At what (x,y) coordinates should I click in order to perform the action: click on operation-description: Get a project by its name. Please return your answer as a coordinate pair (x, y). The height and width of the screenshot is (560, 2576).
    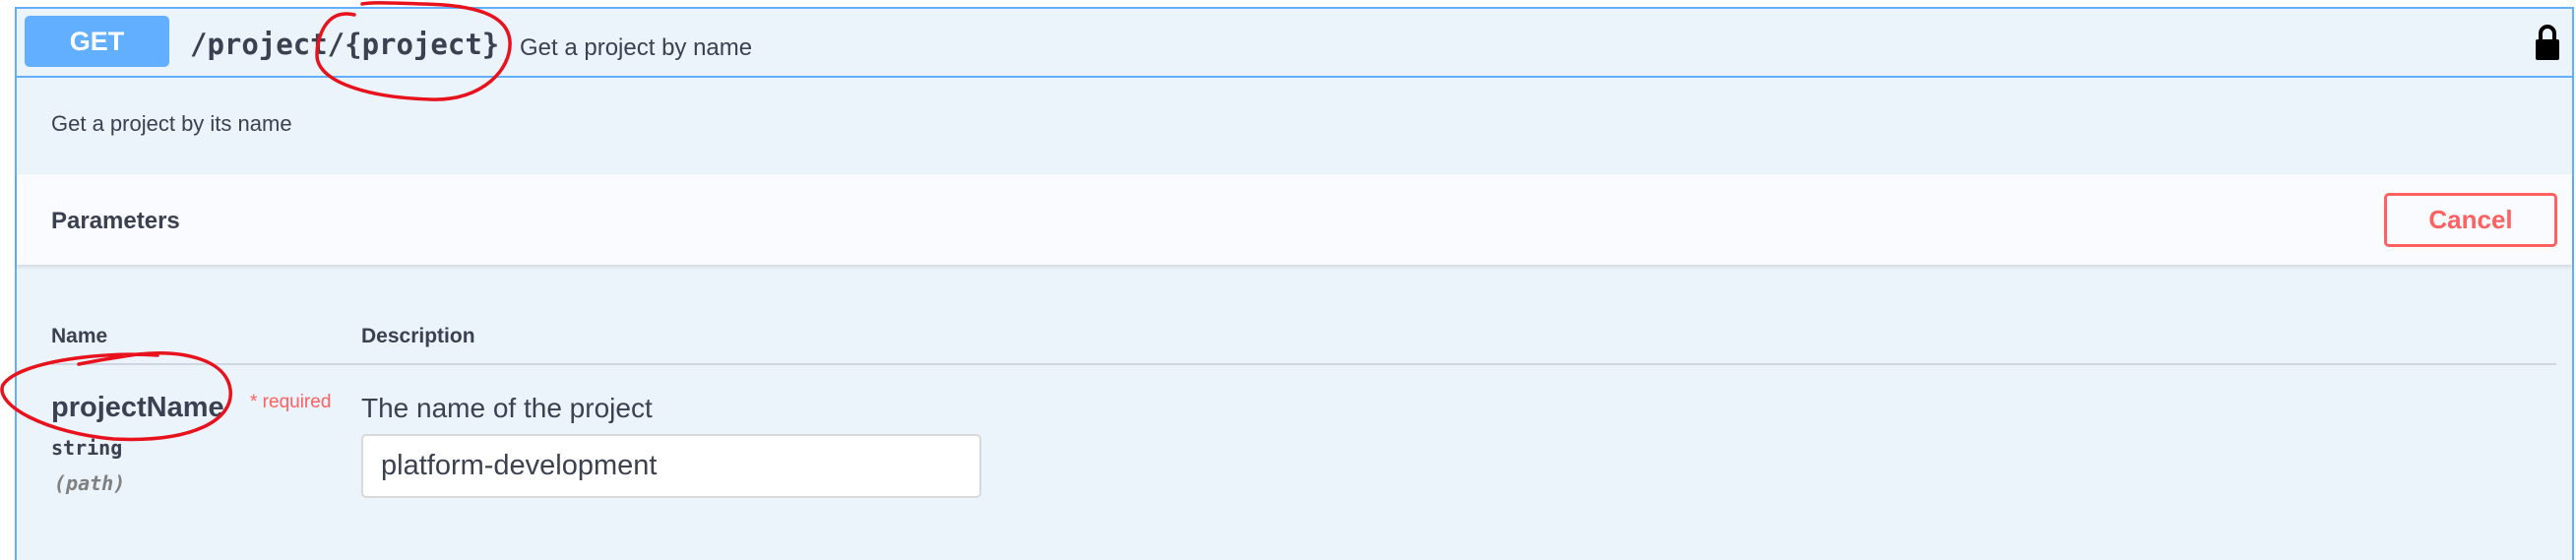
    Looking at the image, I should click on (171, 123).